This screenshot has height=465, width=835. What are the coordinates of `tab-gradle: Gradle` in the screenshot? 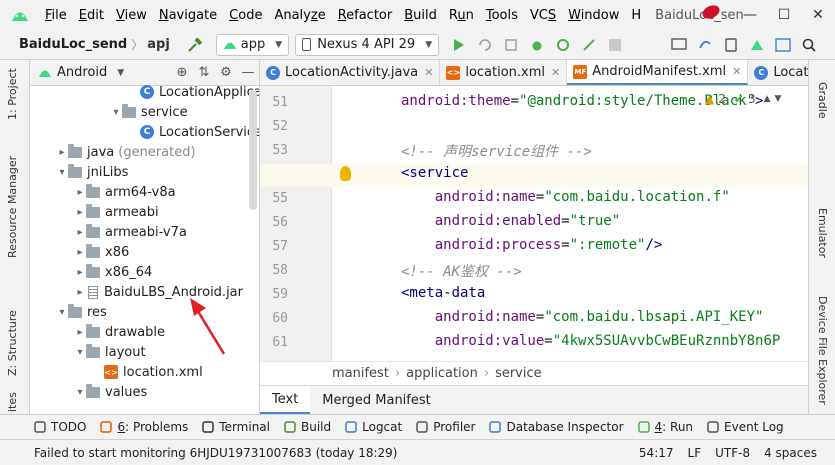 It's located at (822, 100).